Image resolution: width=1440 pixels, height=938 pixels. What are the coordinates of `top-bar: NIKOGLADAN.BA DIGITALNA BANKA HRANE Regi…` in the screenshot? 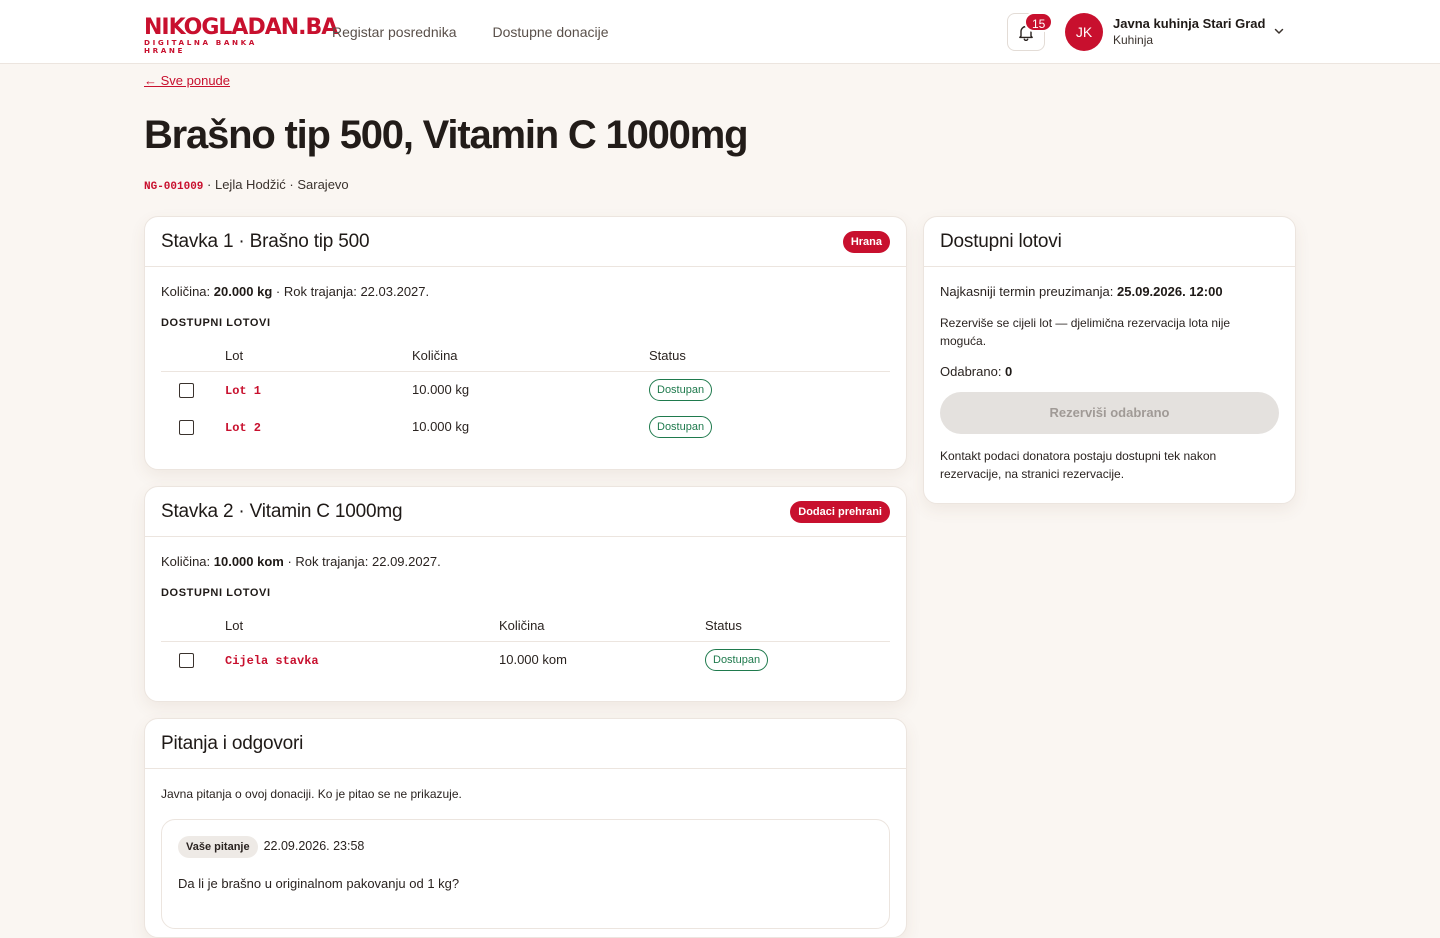 It's located at (720, 32).